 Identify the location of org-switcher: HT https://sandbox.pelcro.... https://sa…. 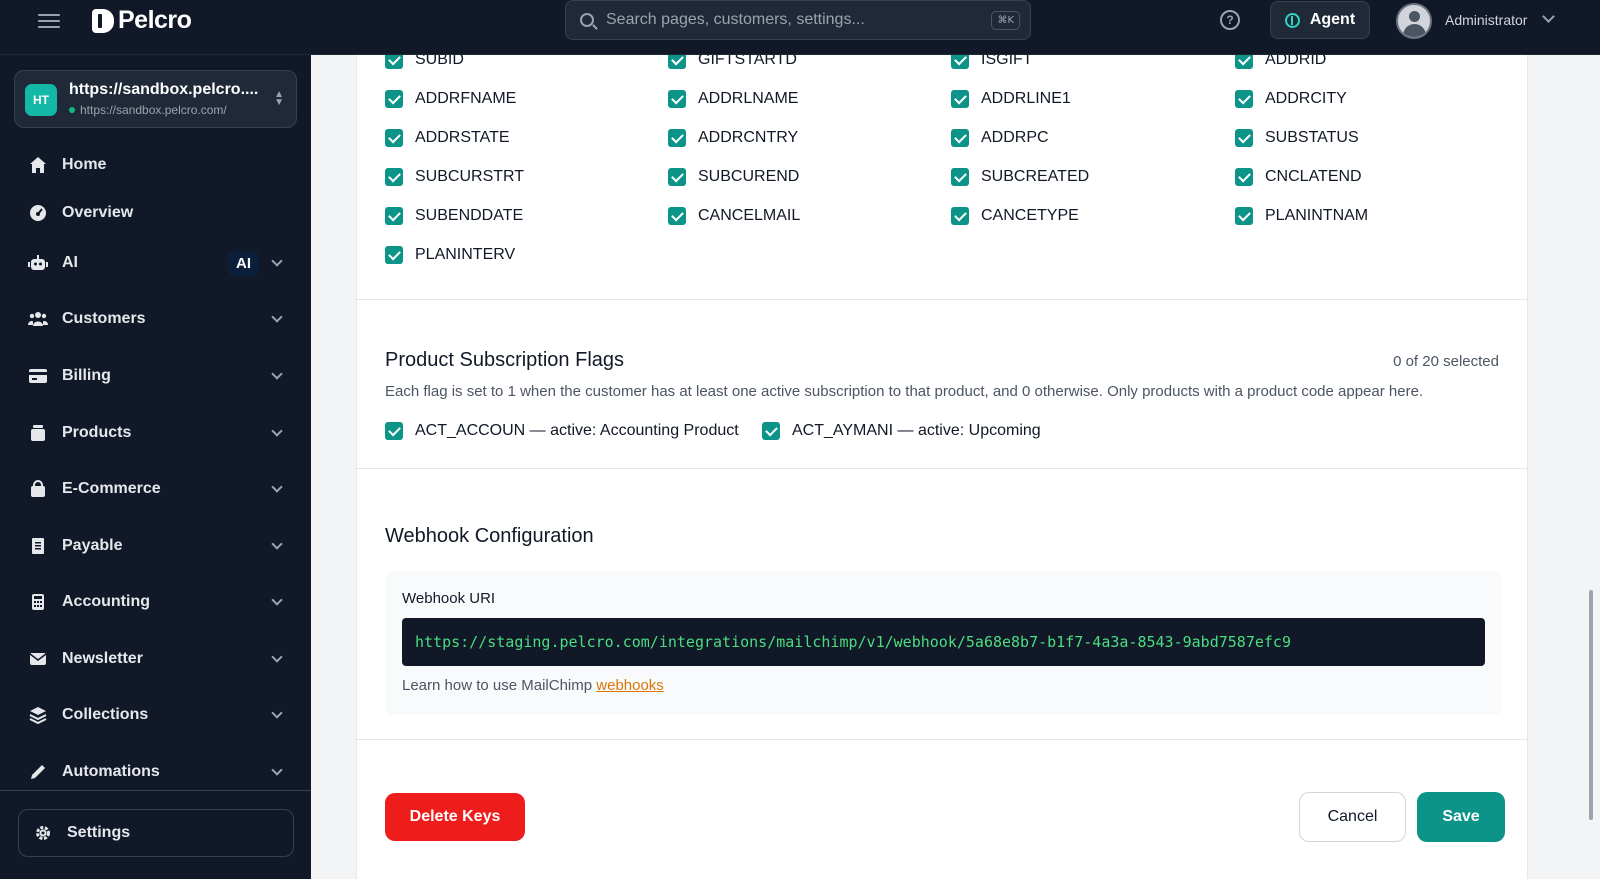
(155, 99).